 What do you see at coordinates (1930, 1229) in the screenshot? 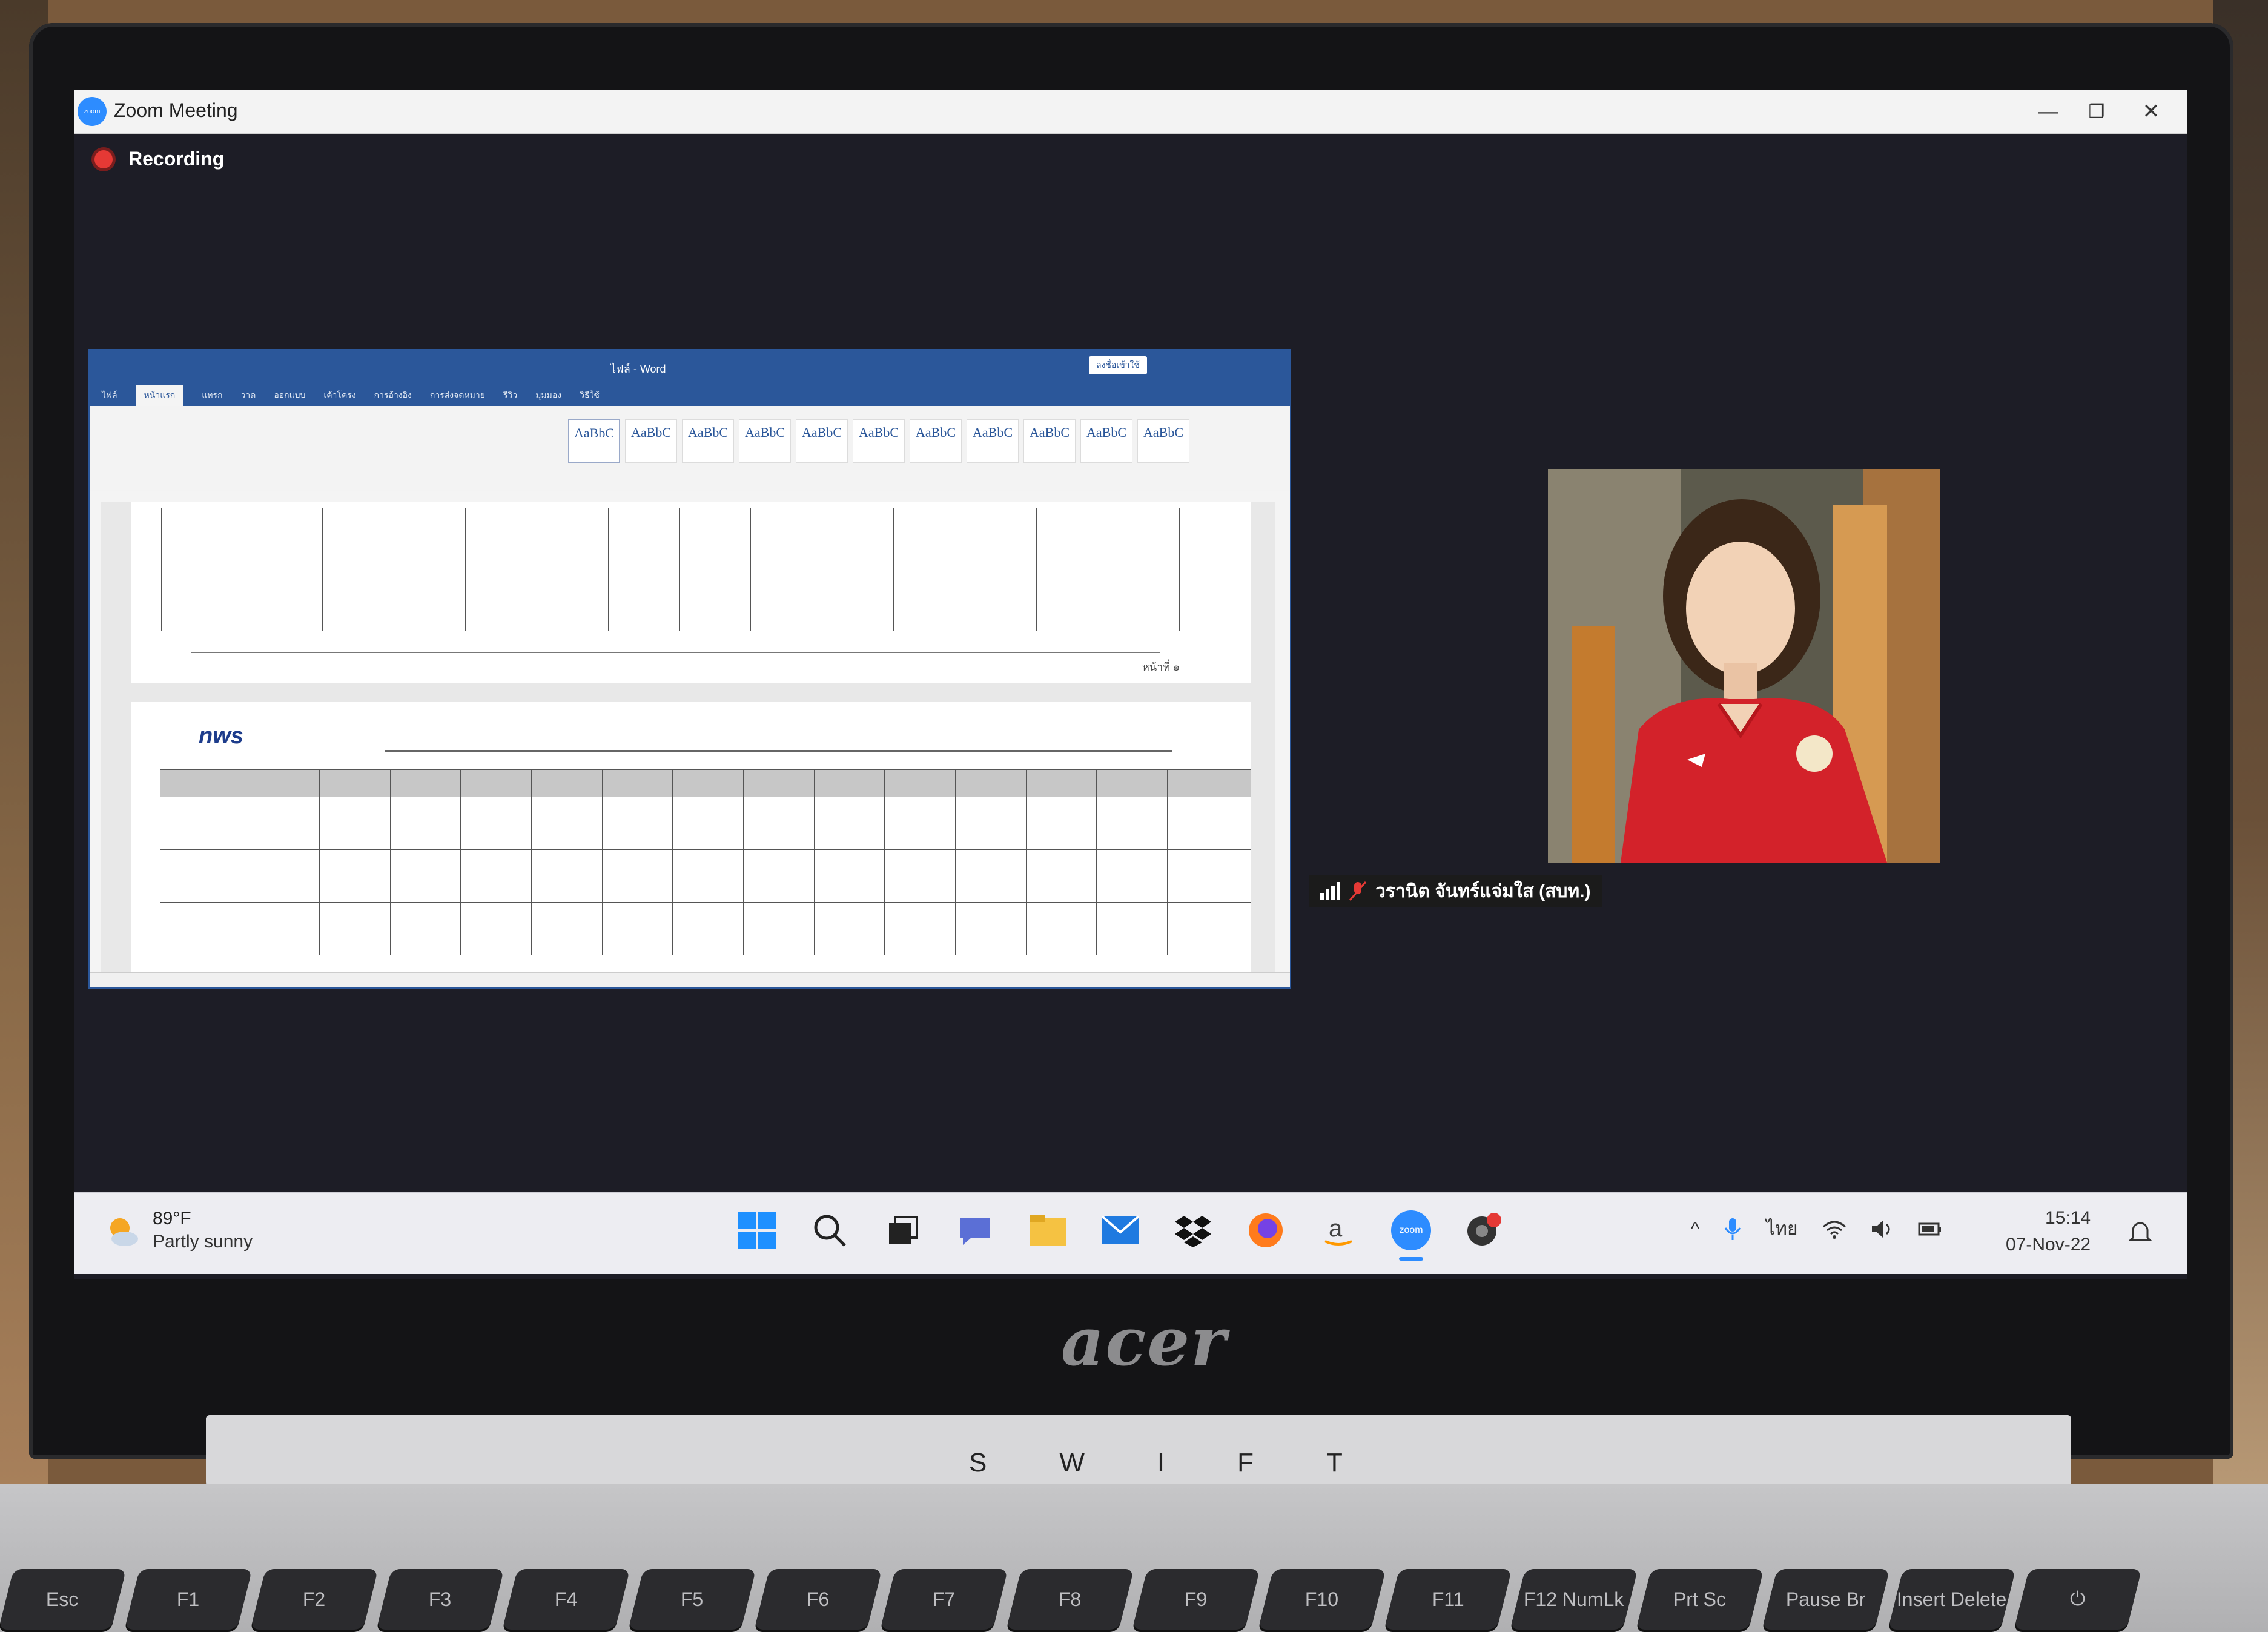
I see `battery-icon` at bounding box center [1930, 1229].